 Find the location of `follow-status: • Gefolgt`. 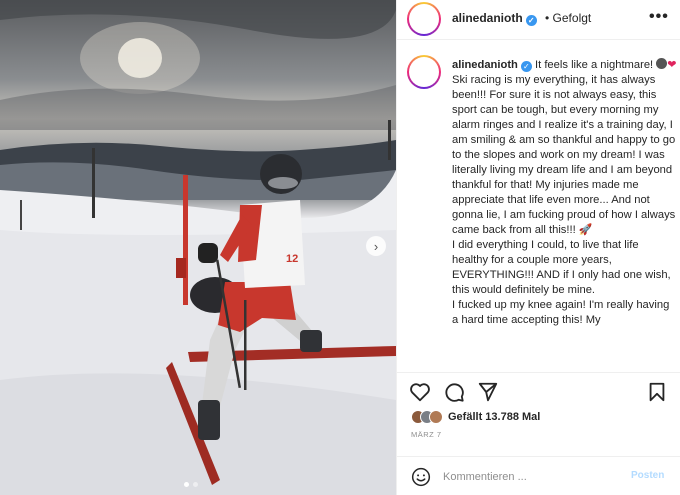

follow-status: • Gefolgt is located at coordinates (568, 18).